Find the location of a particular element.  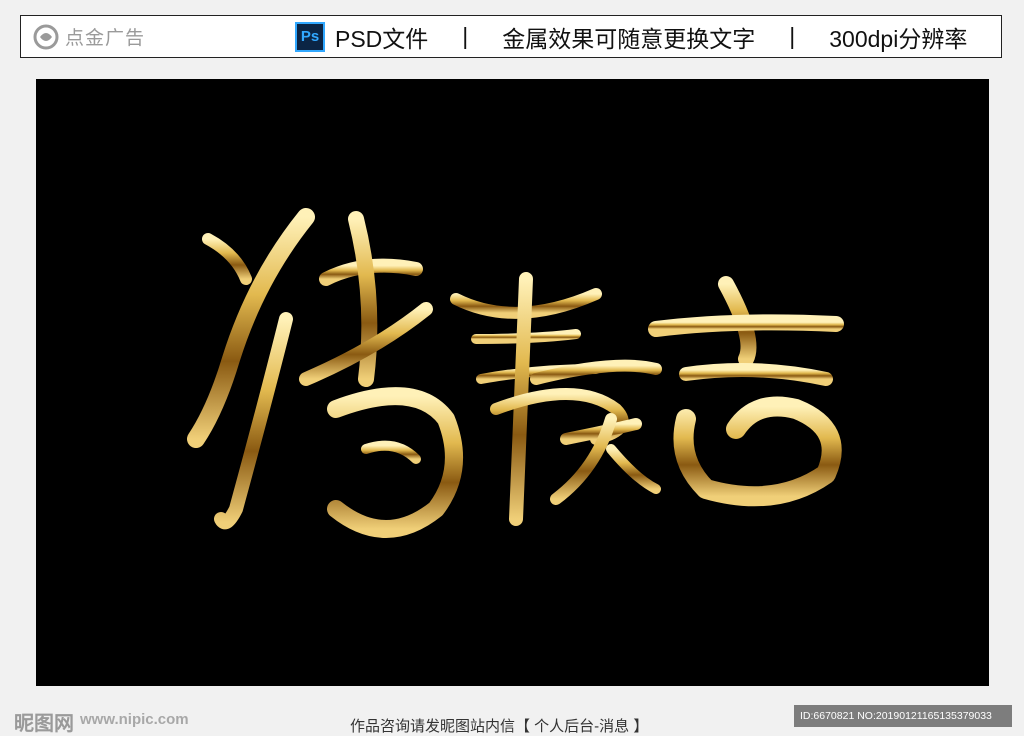

image-id-badge: ID:6670821 NO:20190121165135379033 is located at coordinates (903, 716).